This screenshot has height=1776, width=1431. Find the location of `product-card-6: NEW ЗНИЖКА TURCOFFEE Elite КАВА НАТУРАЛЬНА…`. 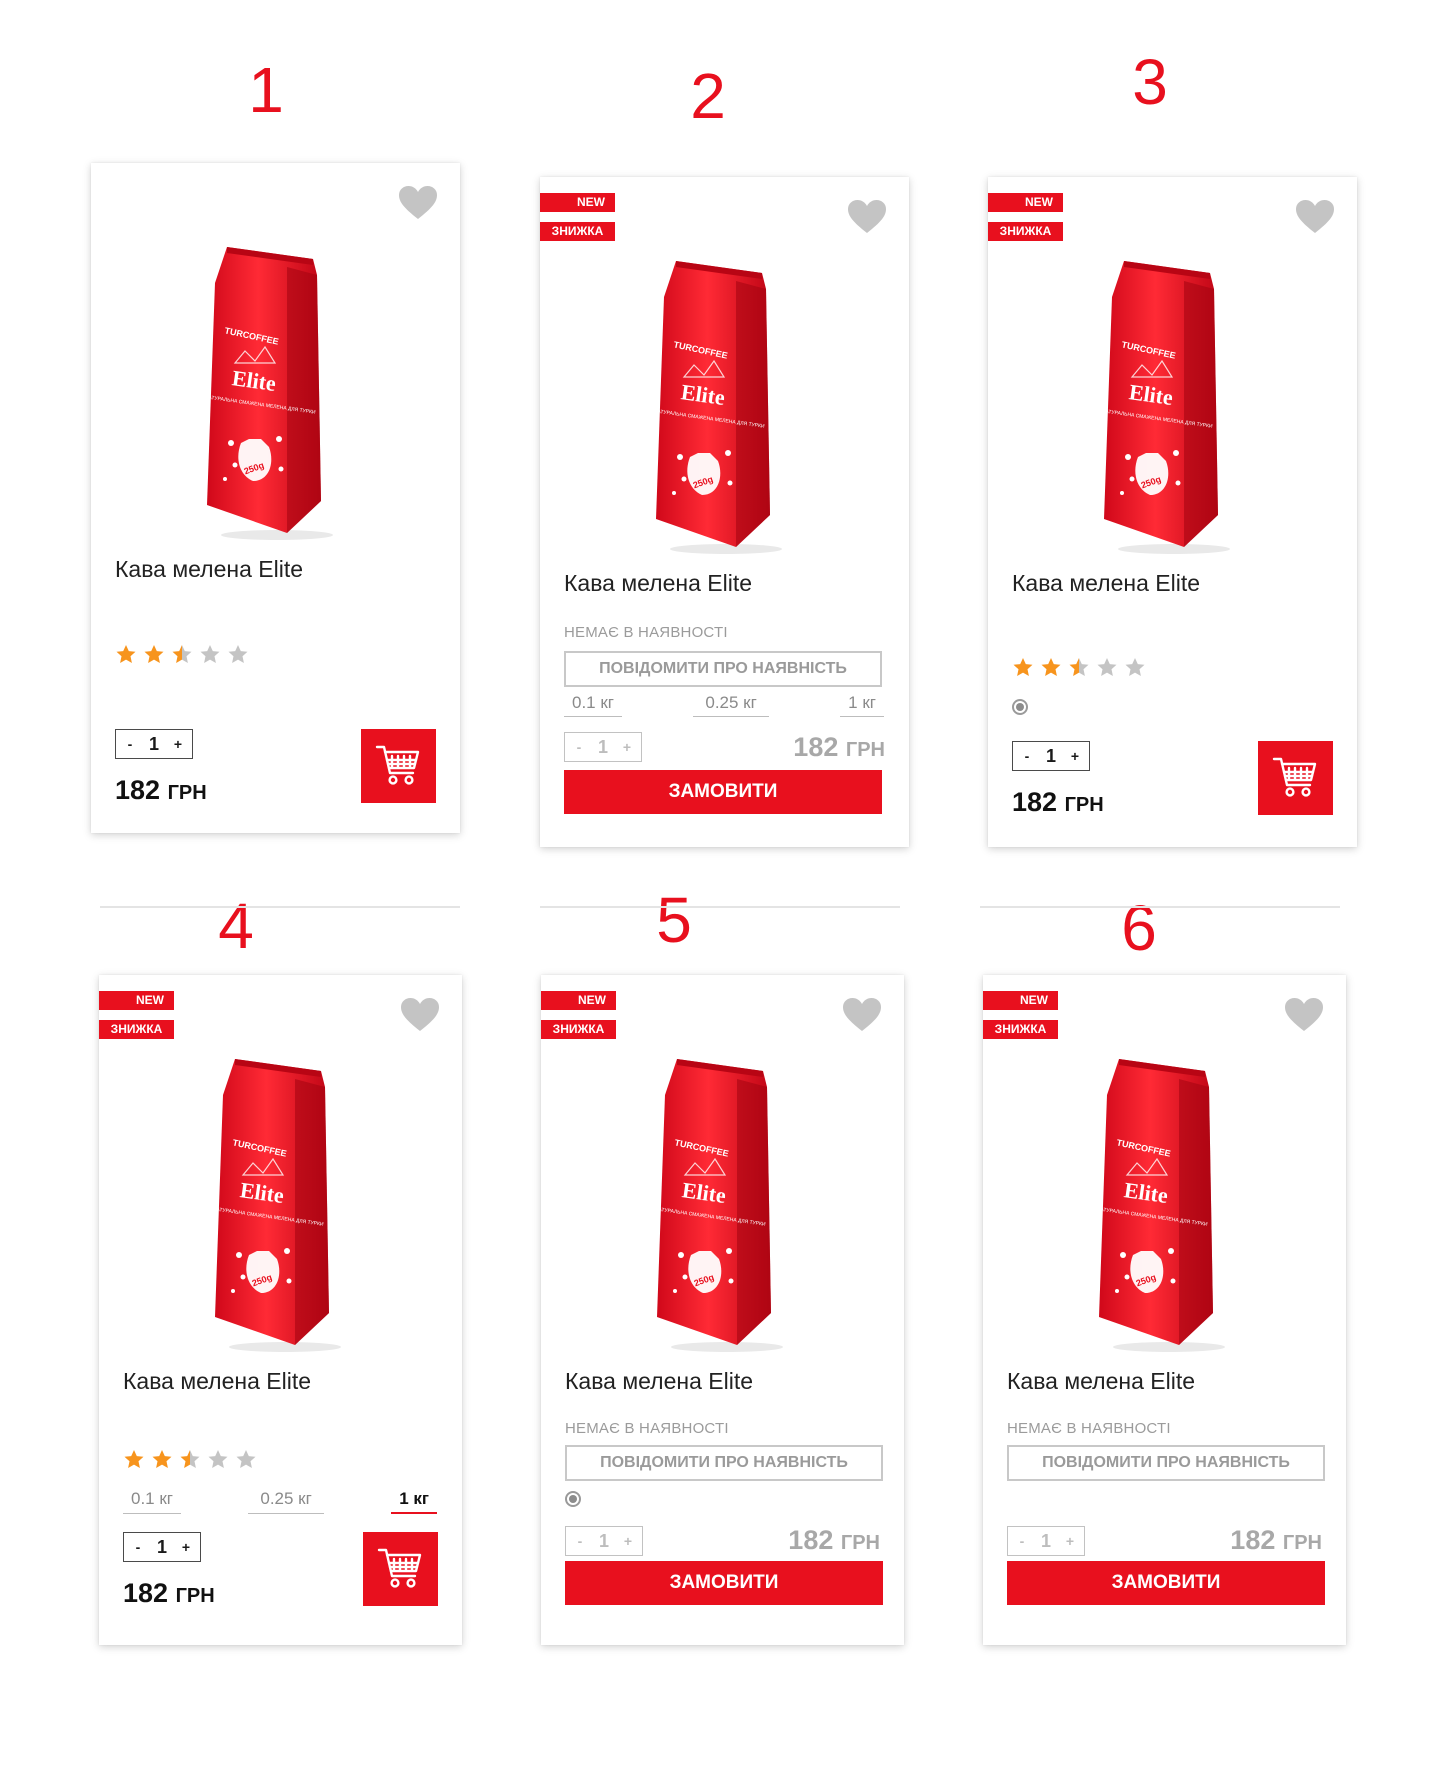

product-card-6: NEW ЗНИЖКА TURCOFFEE Elite КАВА НАТУРАЛЬНА… is located at coordinates (1164, 1310).